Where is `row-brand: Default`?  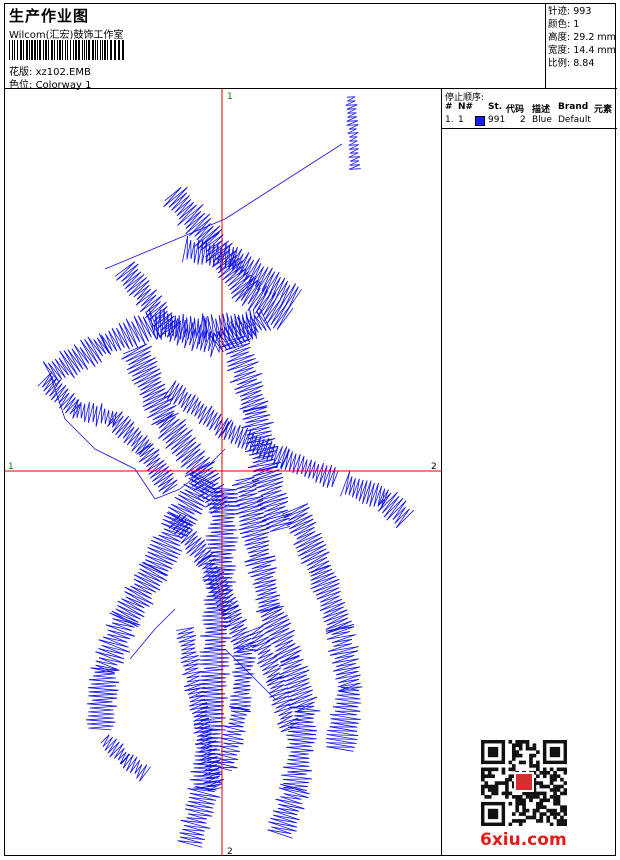
row-brand: Default is located at coordinates (574, 120).